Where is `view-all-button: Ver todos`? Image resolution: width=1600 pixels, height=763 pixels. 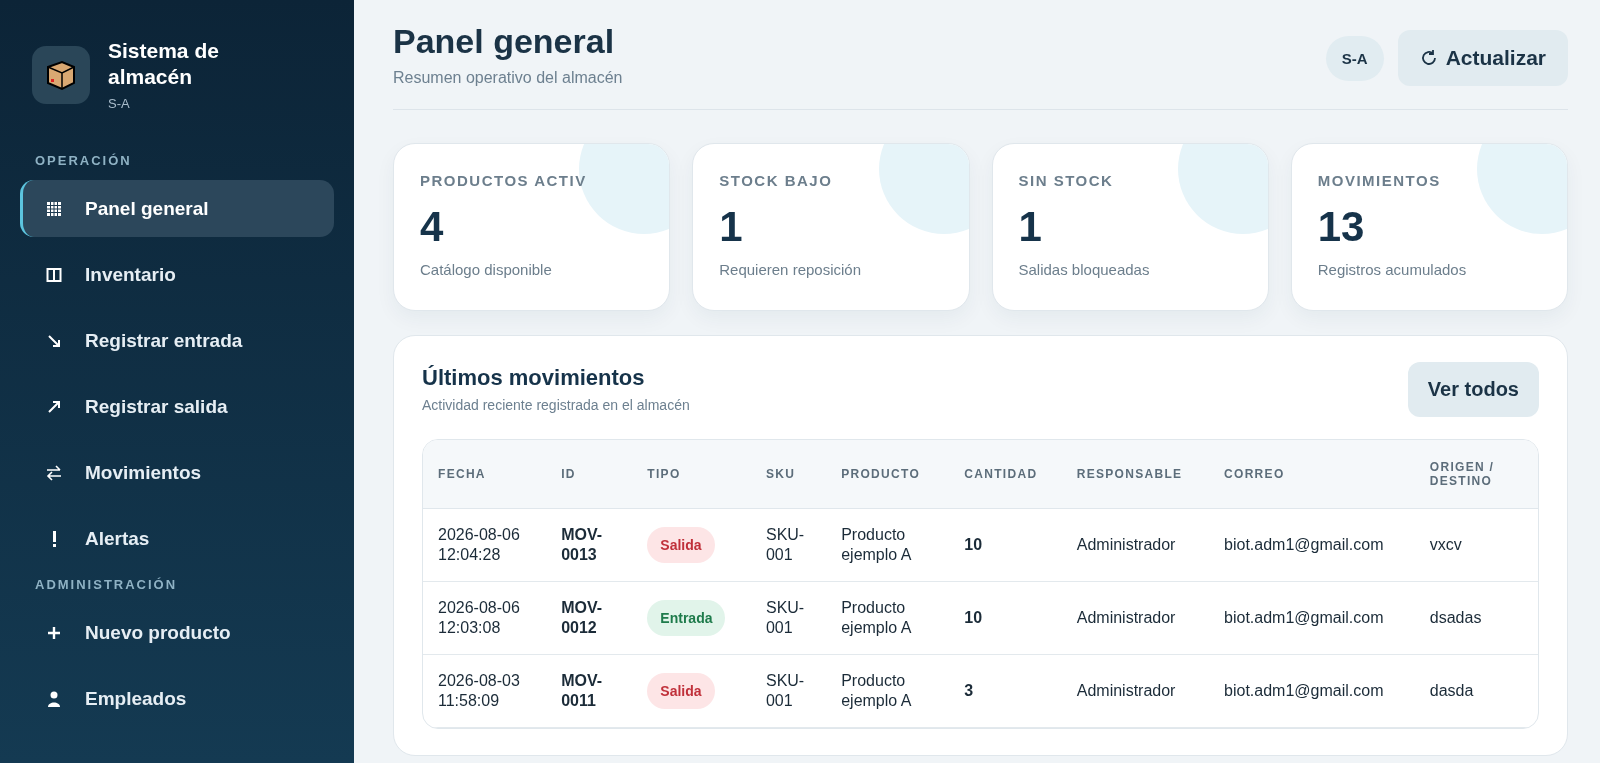
view-all-button: Ver todos is located at coordinates (1473, 389).